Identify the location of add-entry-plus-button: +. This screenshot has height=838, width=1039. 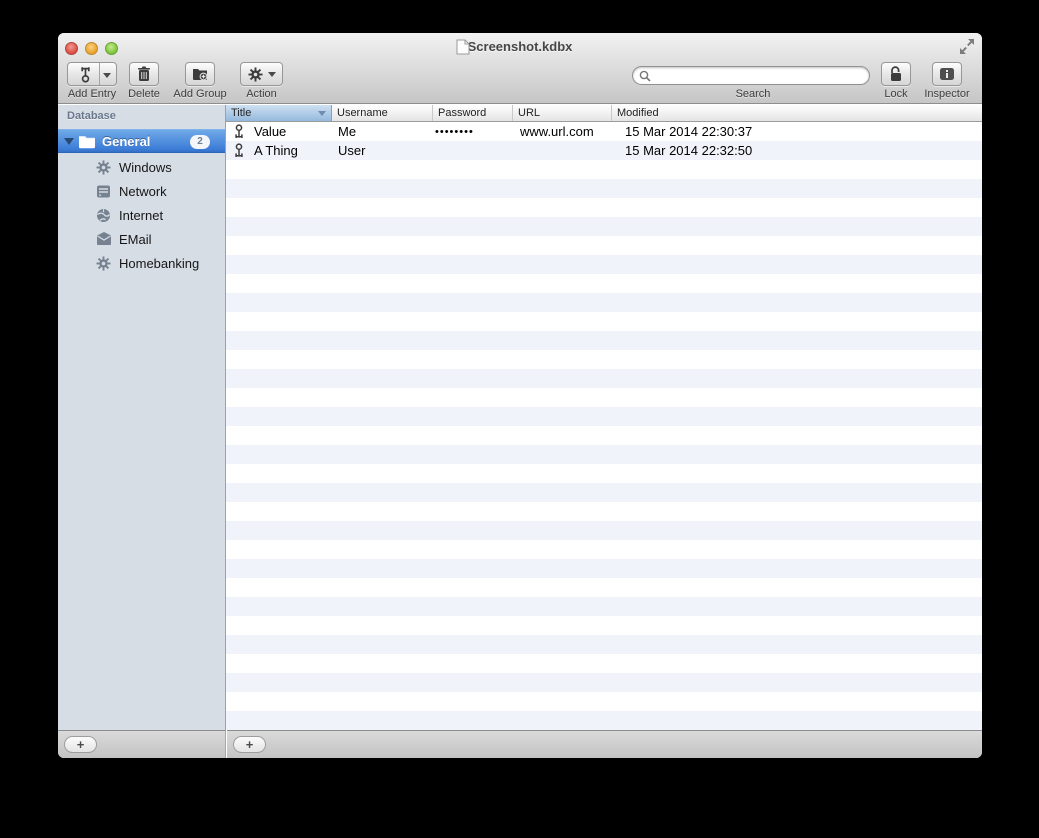
(249, 744).